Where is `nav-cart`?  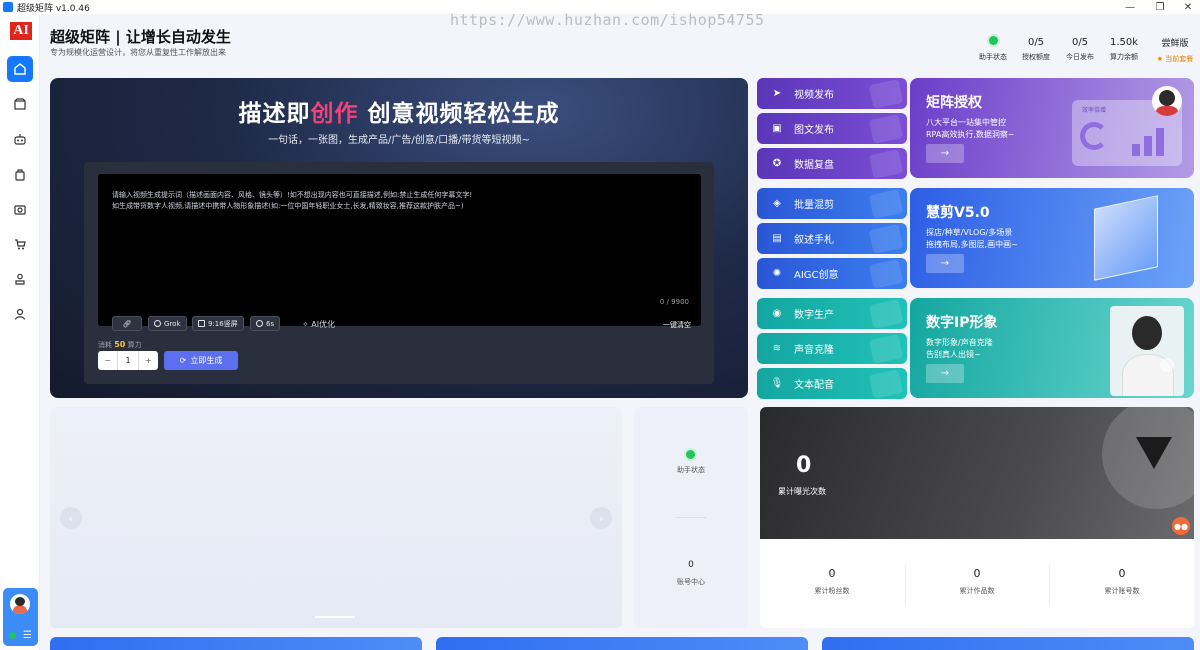
nav-cart is located at coordinates (20, 244).